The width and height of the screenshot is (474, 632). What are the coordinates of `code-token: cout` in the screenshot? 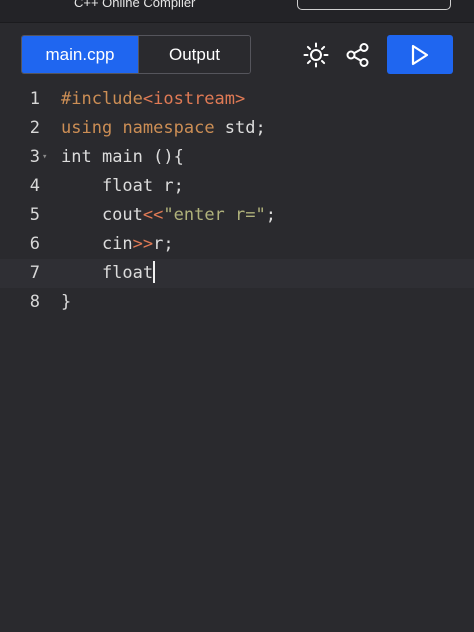 It's located at (102, 215).